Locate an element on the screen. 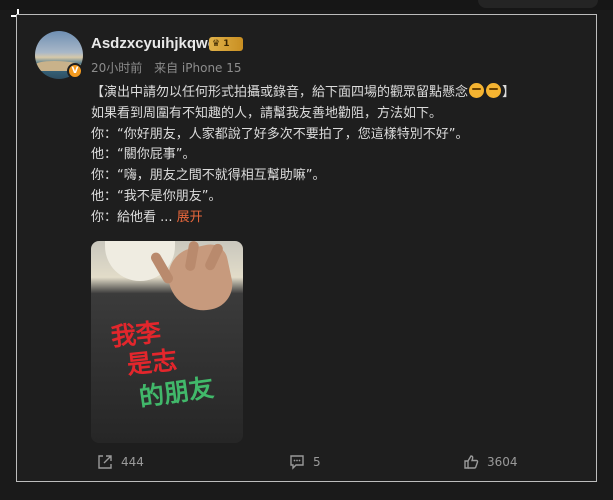 The image size is (613, 500). verified-badge-icon: V is located at coordinates (75, 71).